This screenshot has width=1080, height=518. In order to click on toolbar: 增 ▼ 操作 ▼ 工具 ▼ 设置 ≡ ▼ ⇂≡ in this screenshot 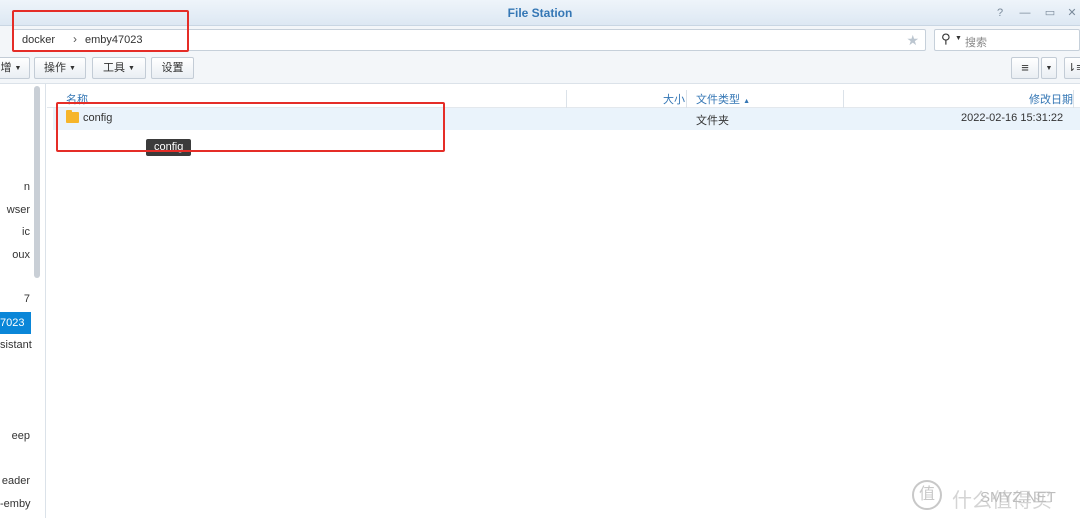, I will do `click(540, 69)`.